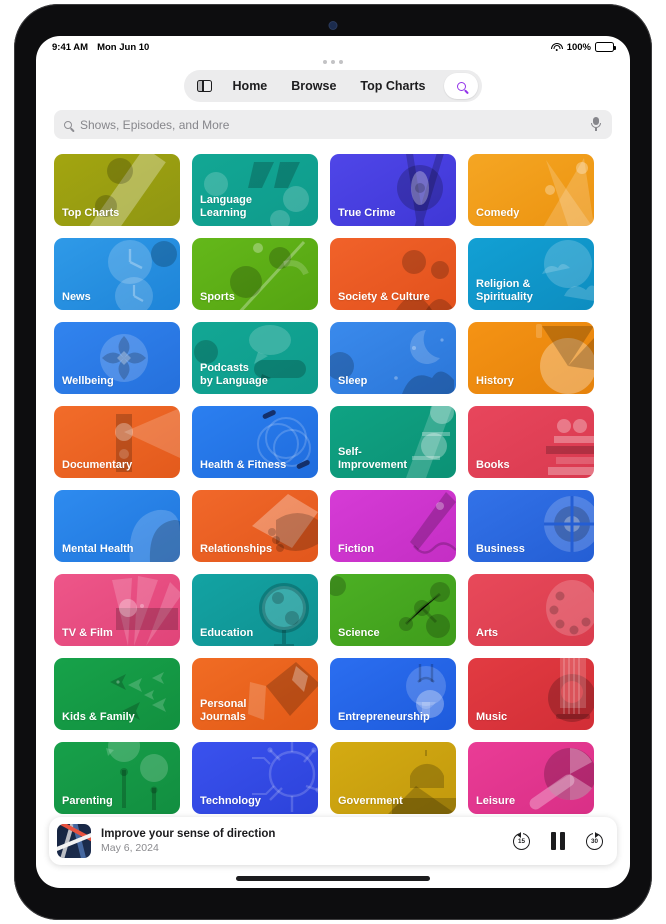 The width and height of the screenshot is (666, 924). Describe the element at coordinates (370, 800) in the screenshot. I see `category-label: Government` at that location.